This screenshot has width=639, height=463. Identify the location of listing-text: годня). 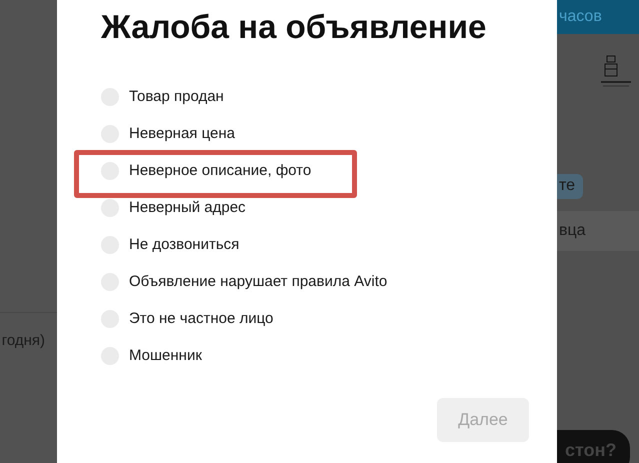
(23, 340).